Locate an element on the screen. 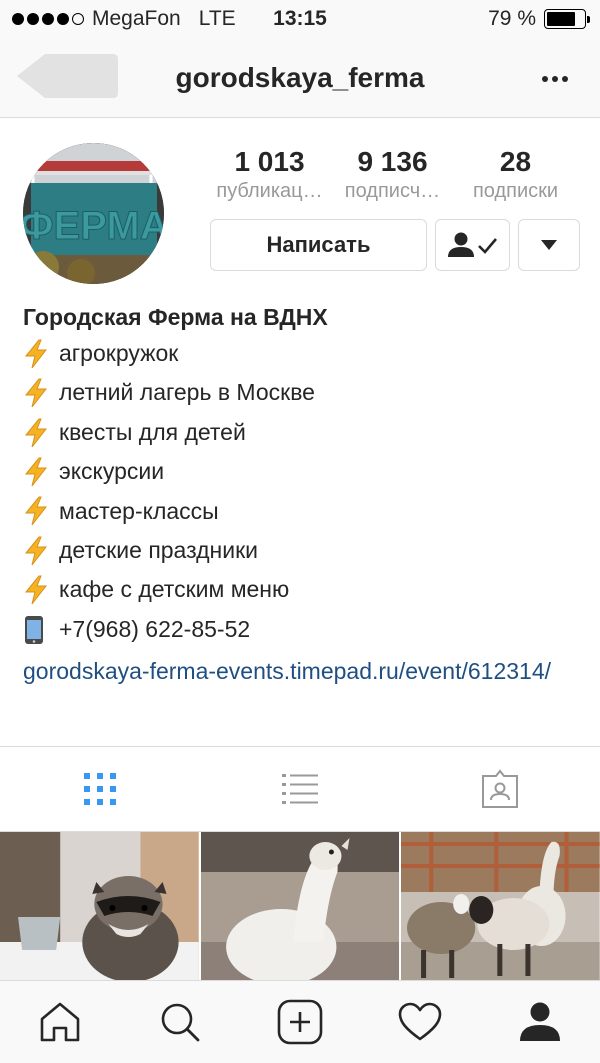 The image size is (600, 1063). stat-value: 9 136 is located at coordinates (392, 161).